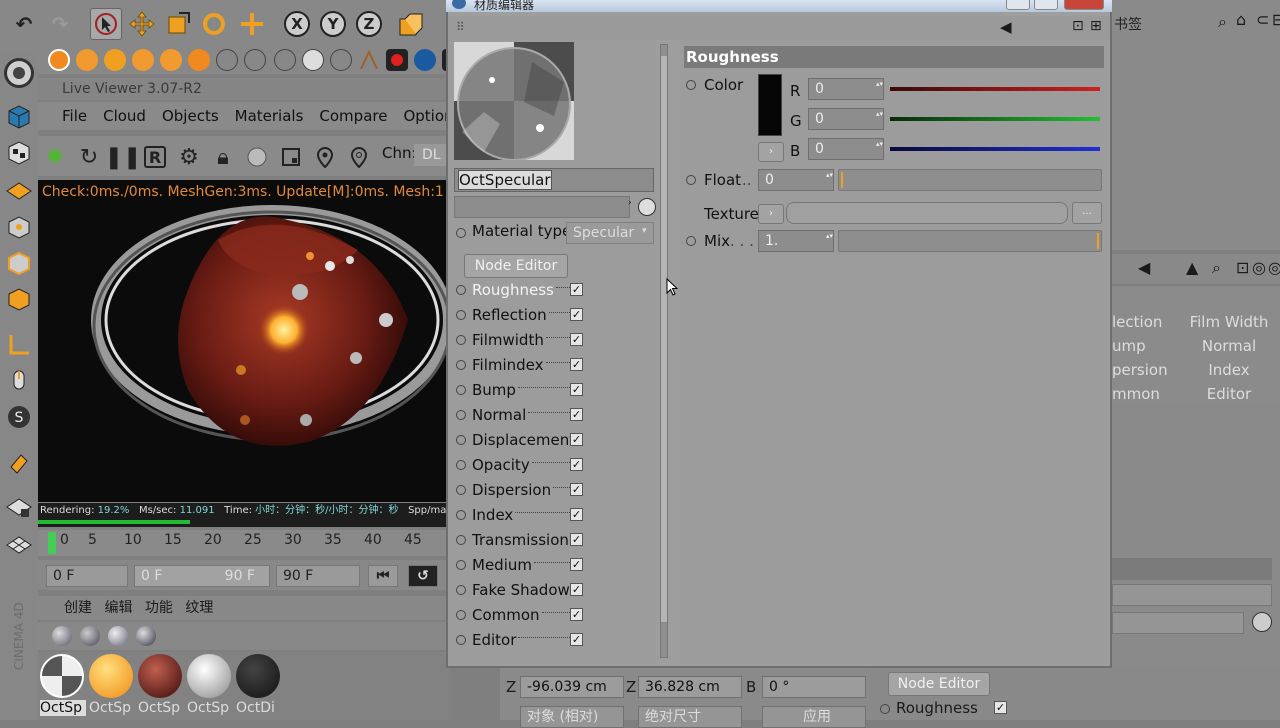 The height and width of the screenshot is (728, 1280). Describe the element at coordinates (189, 157) in the screenshot. I see `settings-icon: ⚙` at that location.